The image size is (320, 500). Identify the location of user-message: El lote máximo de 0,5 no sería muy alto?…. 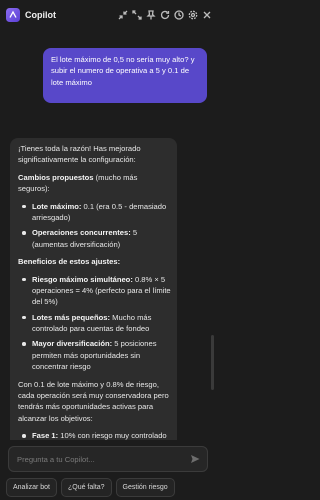
(125, 75).